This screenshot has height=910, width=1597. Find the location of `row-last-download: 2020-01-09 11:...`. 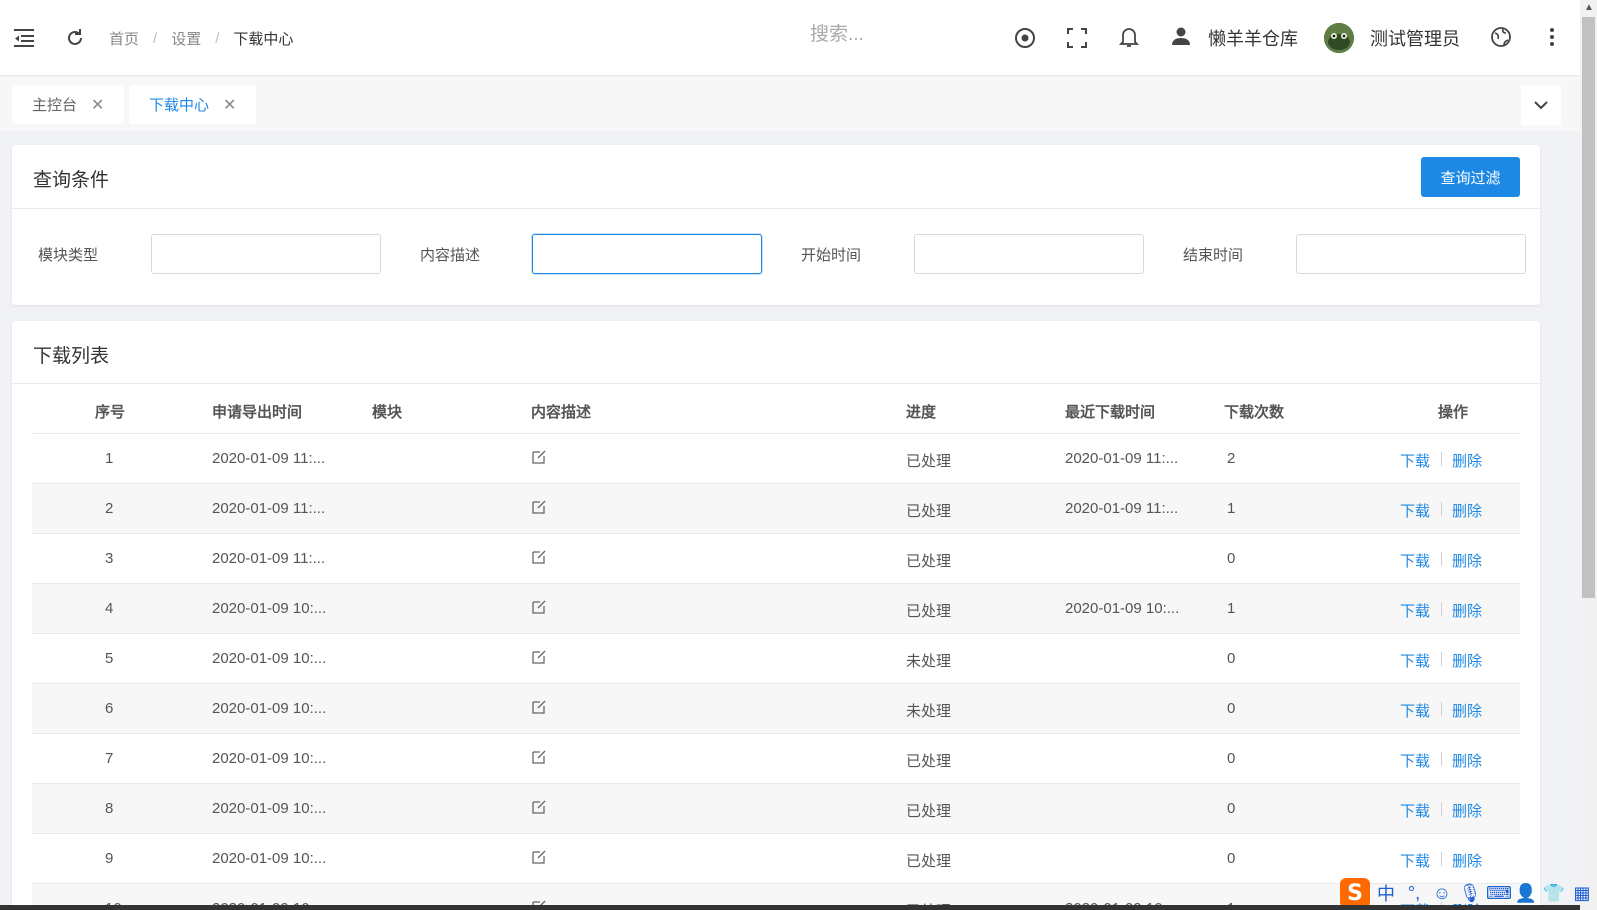

row-last-download: 2020-01-09 11:... is located at coordinates (1122, 458).